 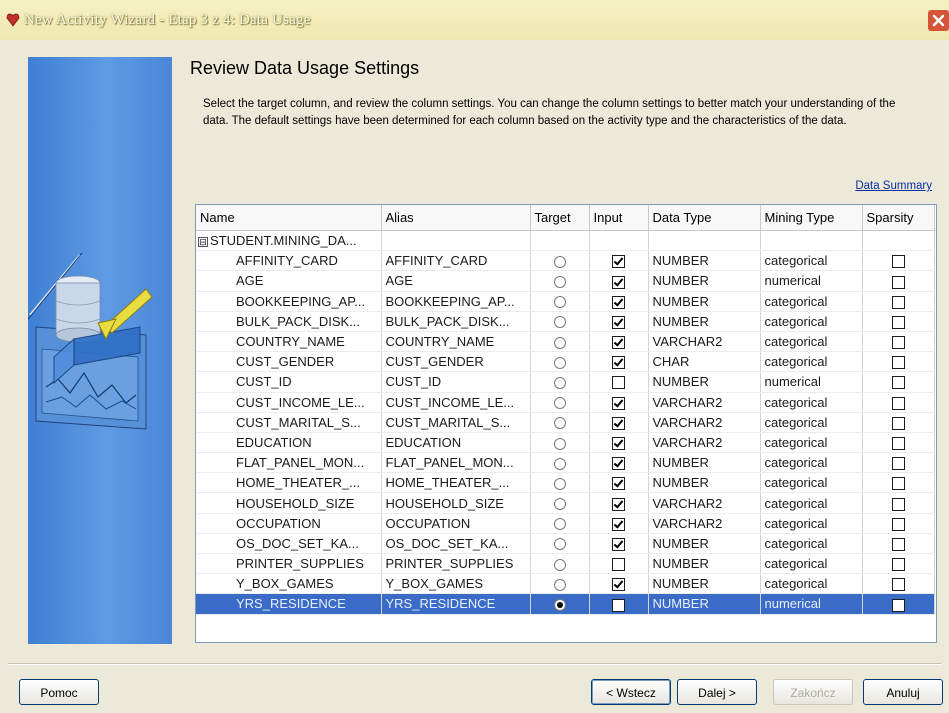 I want to click on column-header-target: Target, so click(x=560, y=218).